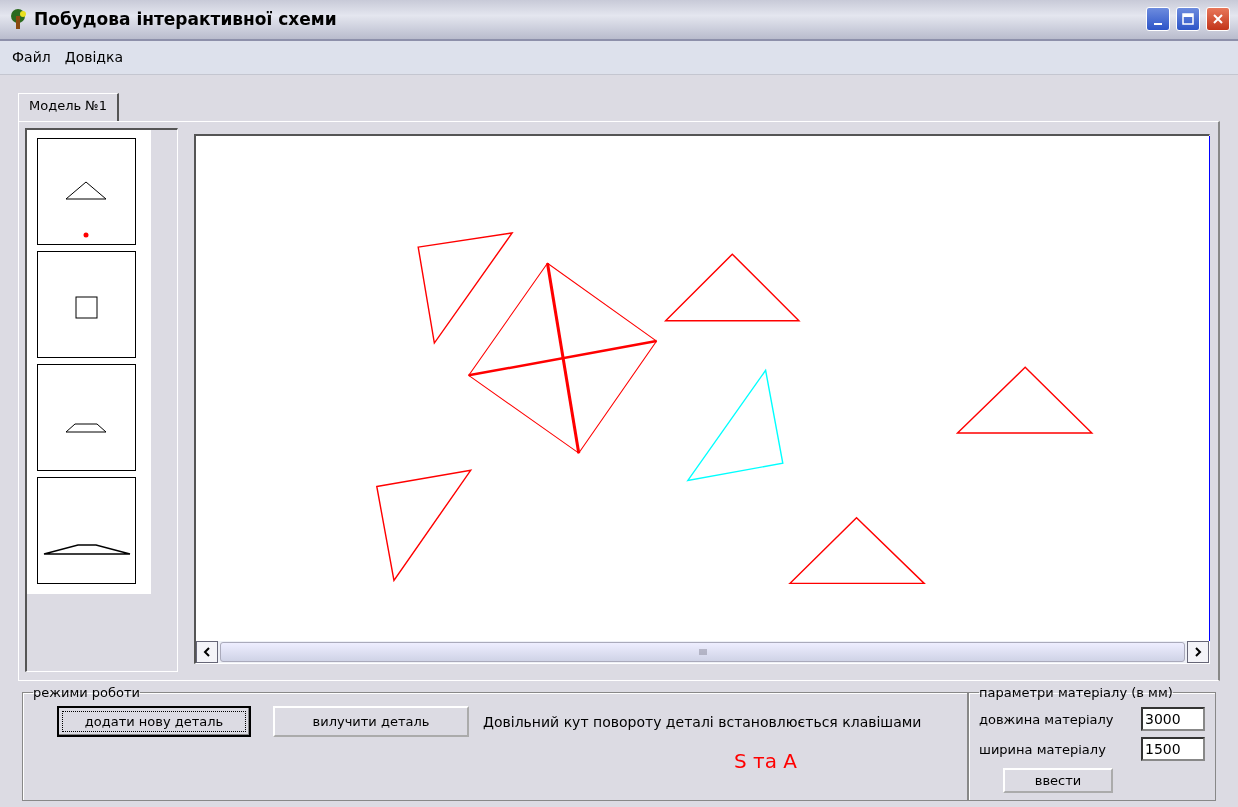 The height and width of the screenshot is (807, 1238). Describe the element at coordinates (154, 721) in the screenshot. I see `action-button: додати нову деталь` at that location.